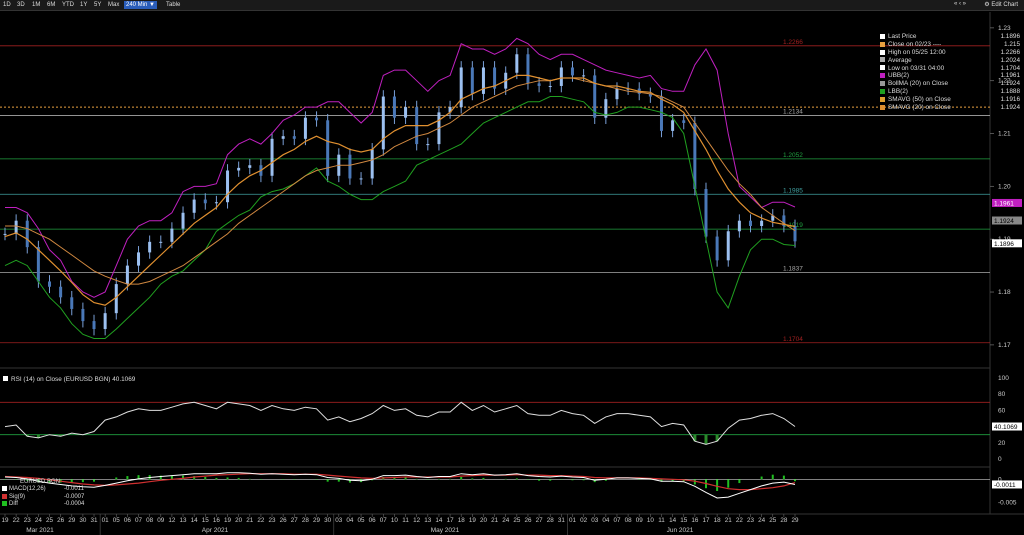 The width and height of the screenshot is (1024, 535). Describe the element at coordinates (74, 504) in the screenshot. I see `macd-legend-value: -0.0004` at that location.